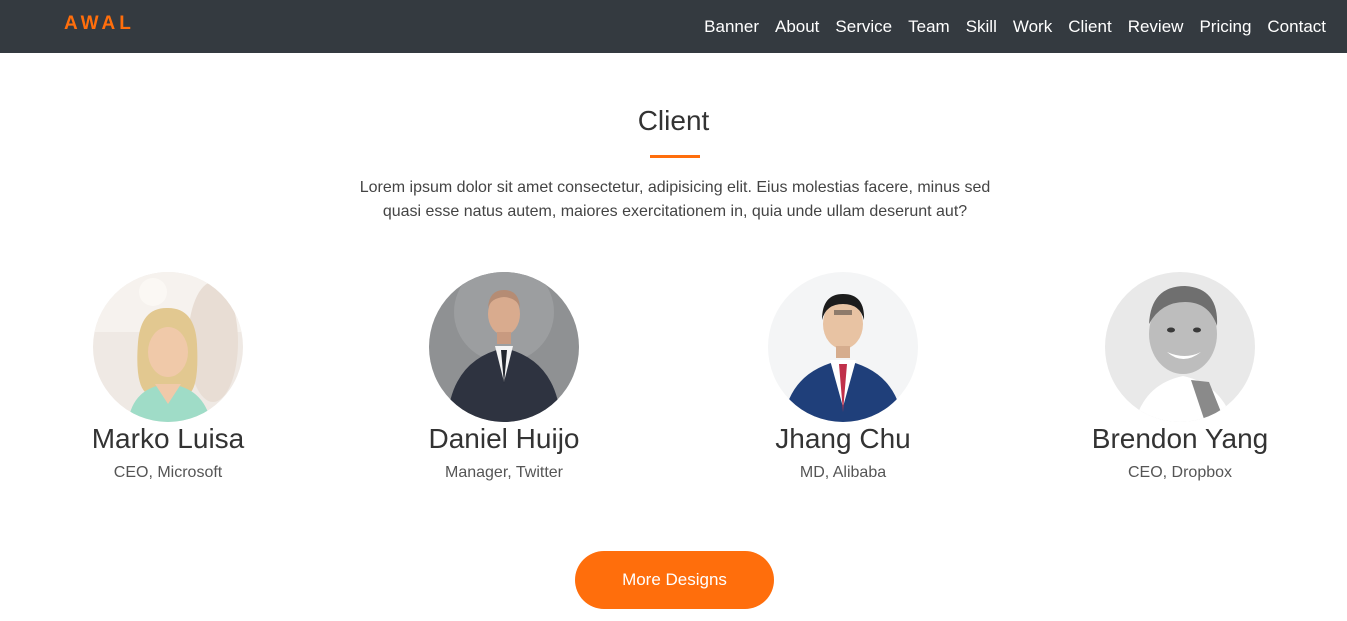 This screenshot has width=1347, height=621. What do you see at coordinates (1156, 27) in the screenshot?
I see `nav-link-review: Review` at bounding box center [1156, 27].